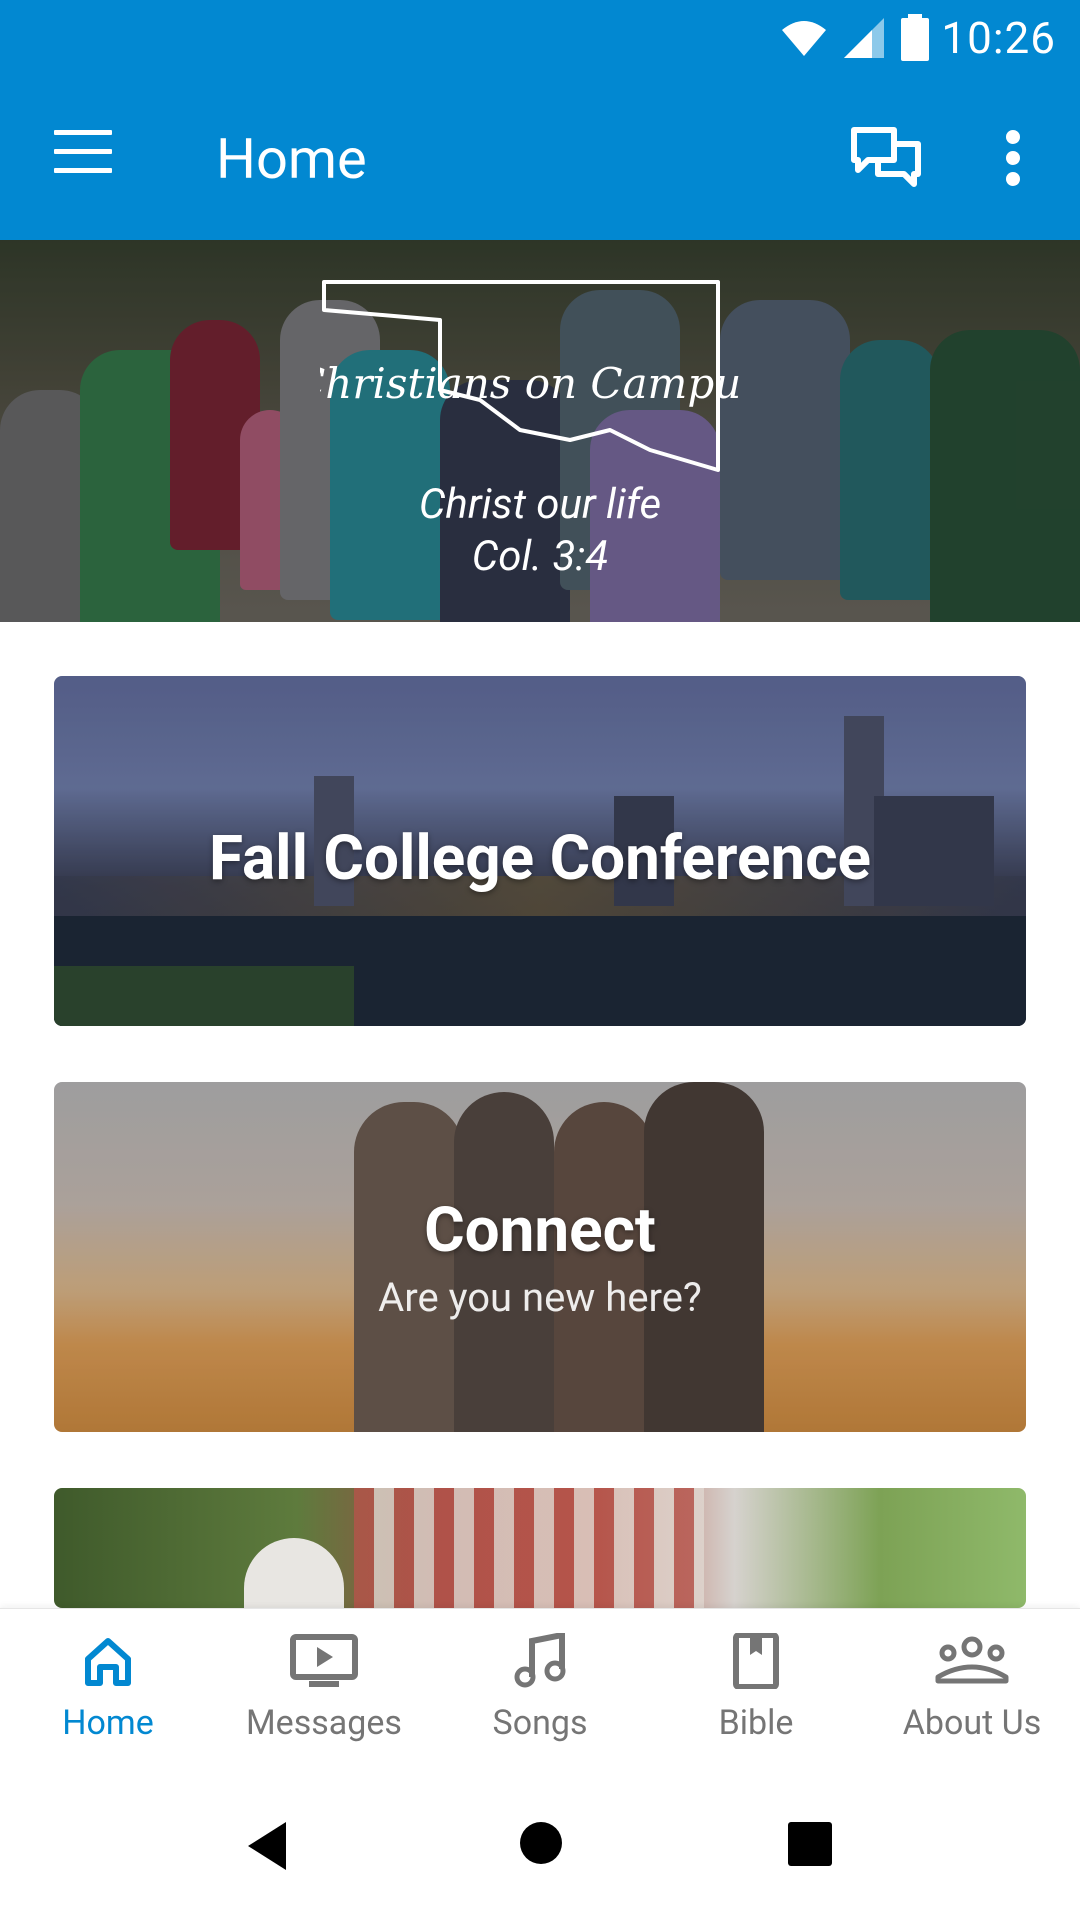  Describe the element at coordinates (267, 1846) in the screenshot. I see `back-icon` at that location.